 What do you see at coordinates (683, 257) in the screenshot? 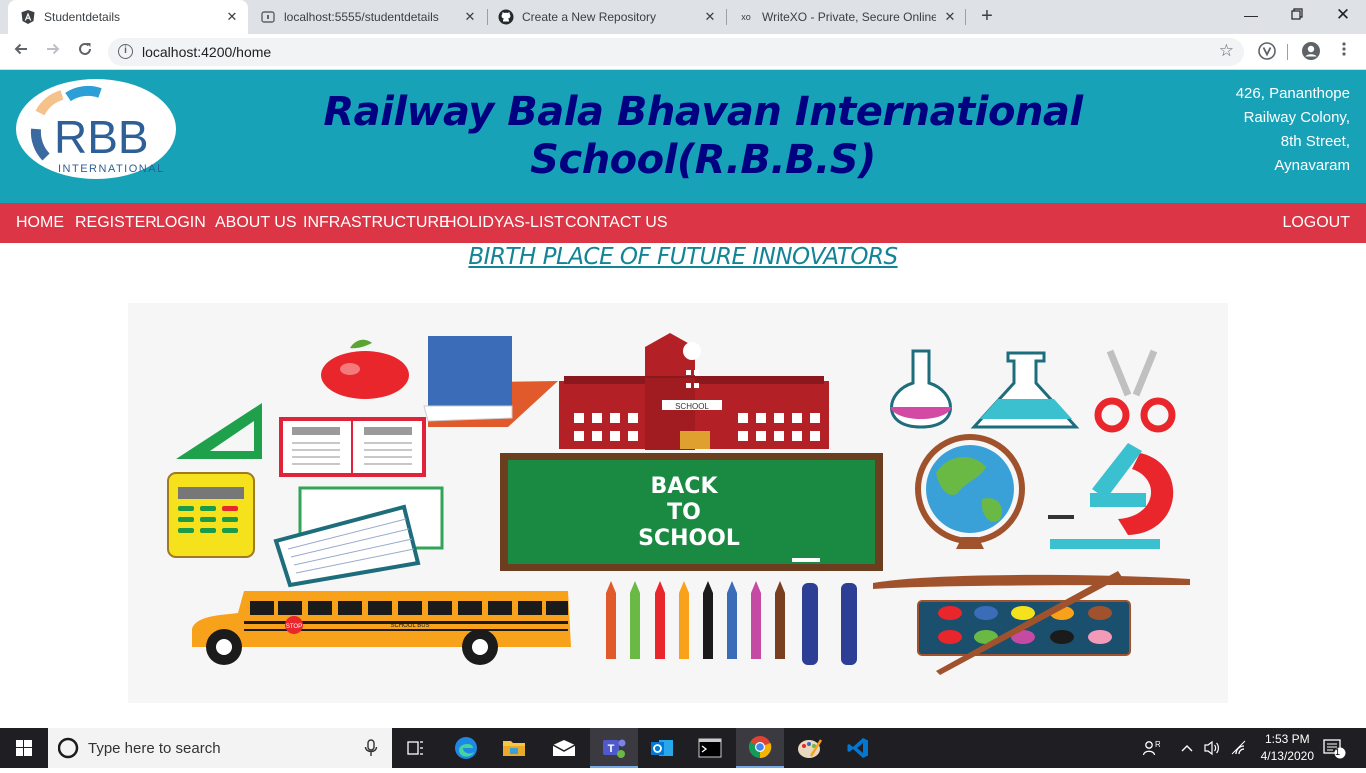
I see `tagline: BIRTH PLACE OF FUTURE INNOVATORS` at bounding box center [683, 257].